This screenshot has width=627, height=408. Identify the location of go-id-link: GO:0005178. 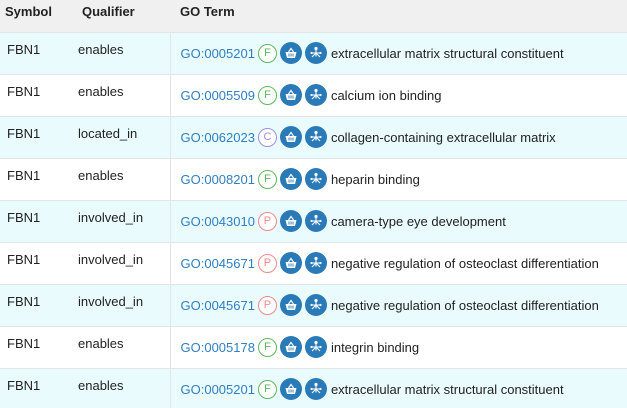
(218, 347).